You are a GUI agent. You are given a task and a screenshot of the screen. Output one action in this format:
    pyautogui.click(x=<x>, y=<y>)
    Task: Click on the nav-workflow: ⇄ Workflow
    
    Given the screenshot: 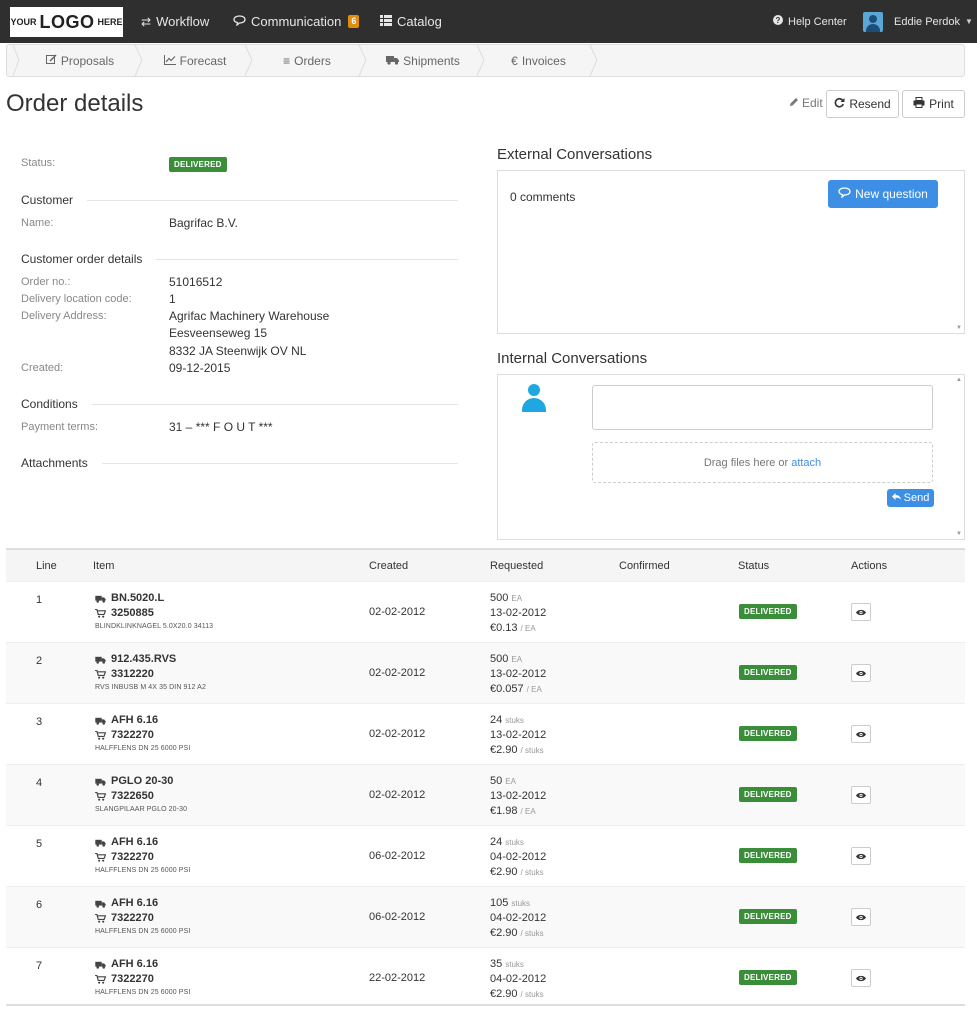 What is the action you would take?
    pyautogui.click(x=175, y=21)
    